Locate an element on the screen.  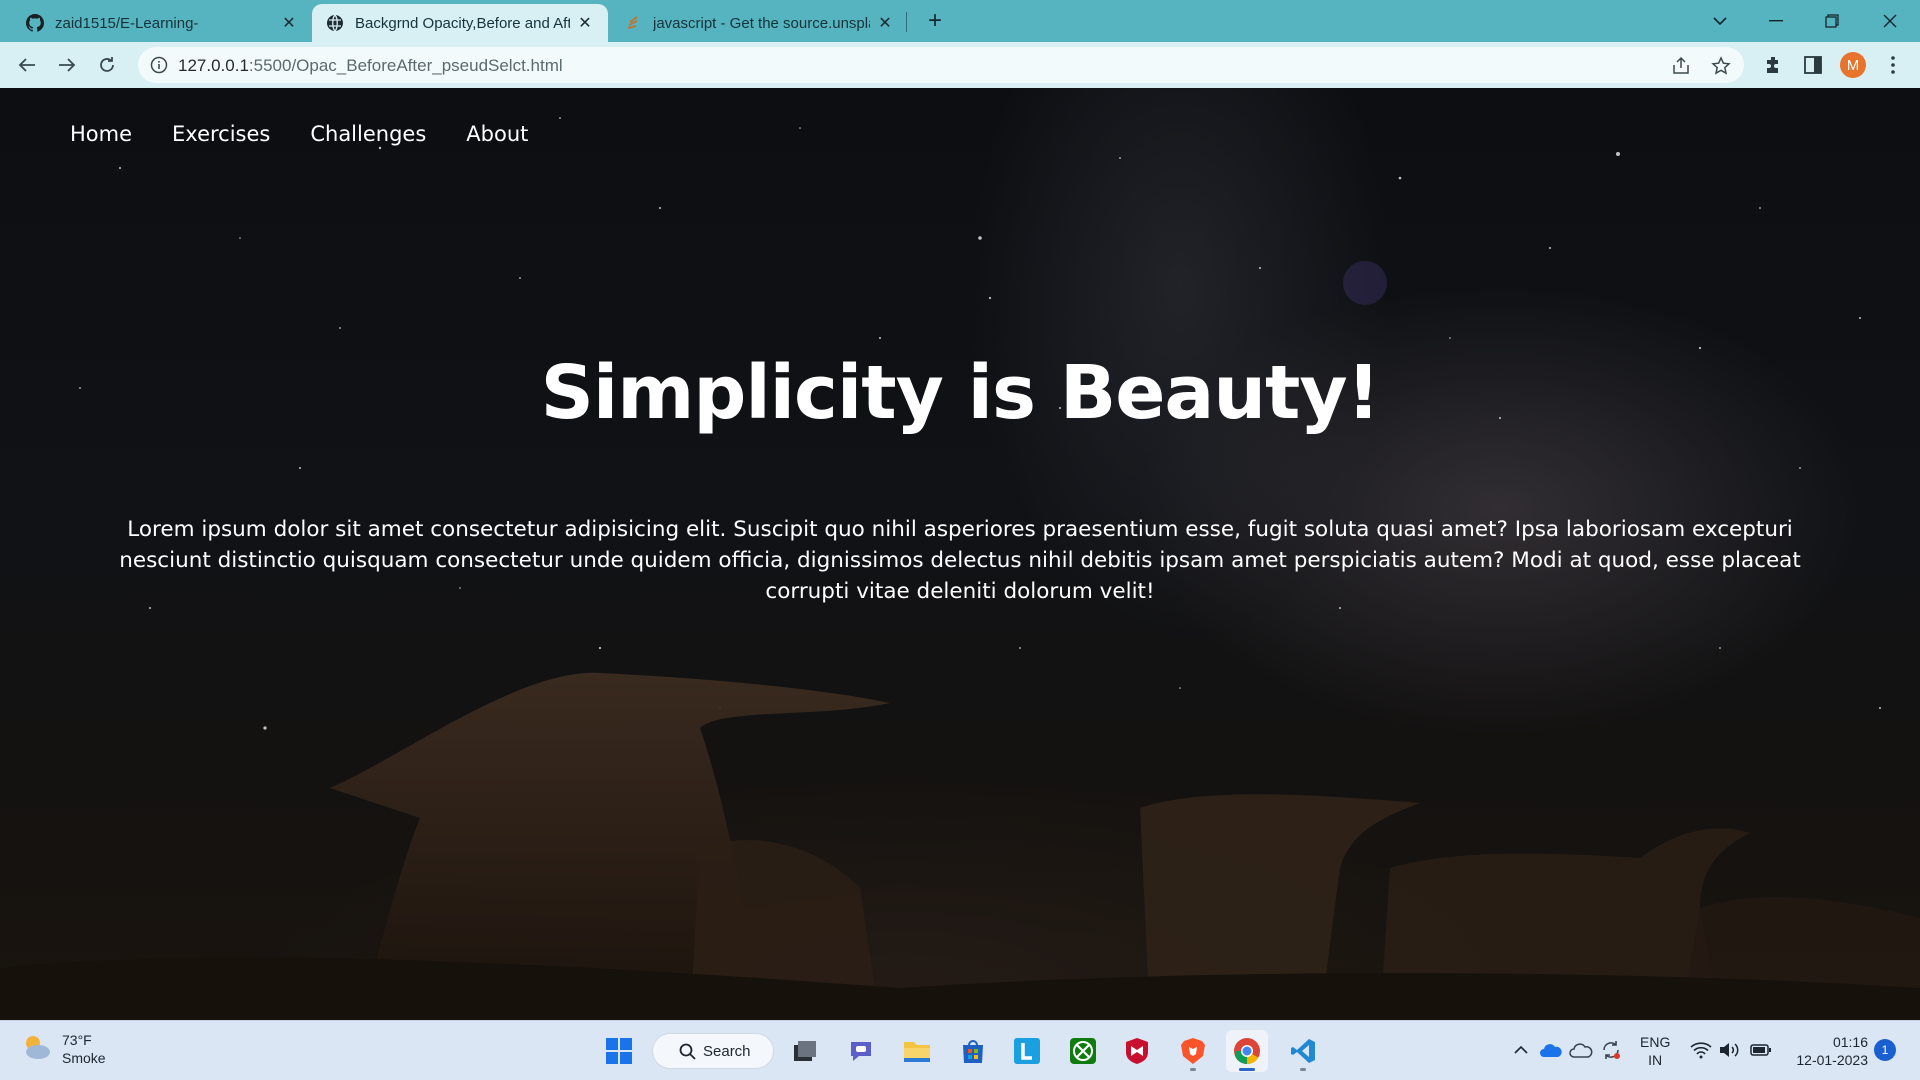
weather-widget: 73°F Smoke is located at coordinates (63, 1049).